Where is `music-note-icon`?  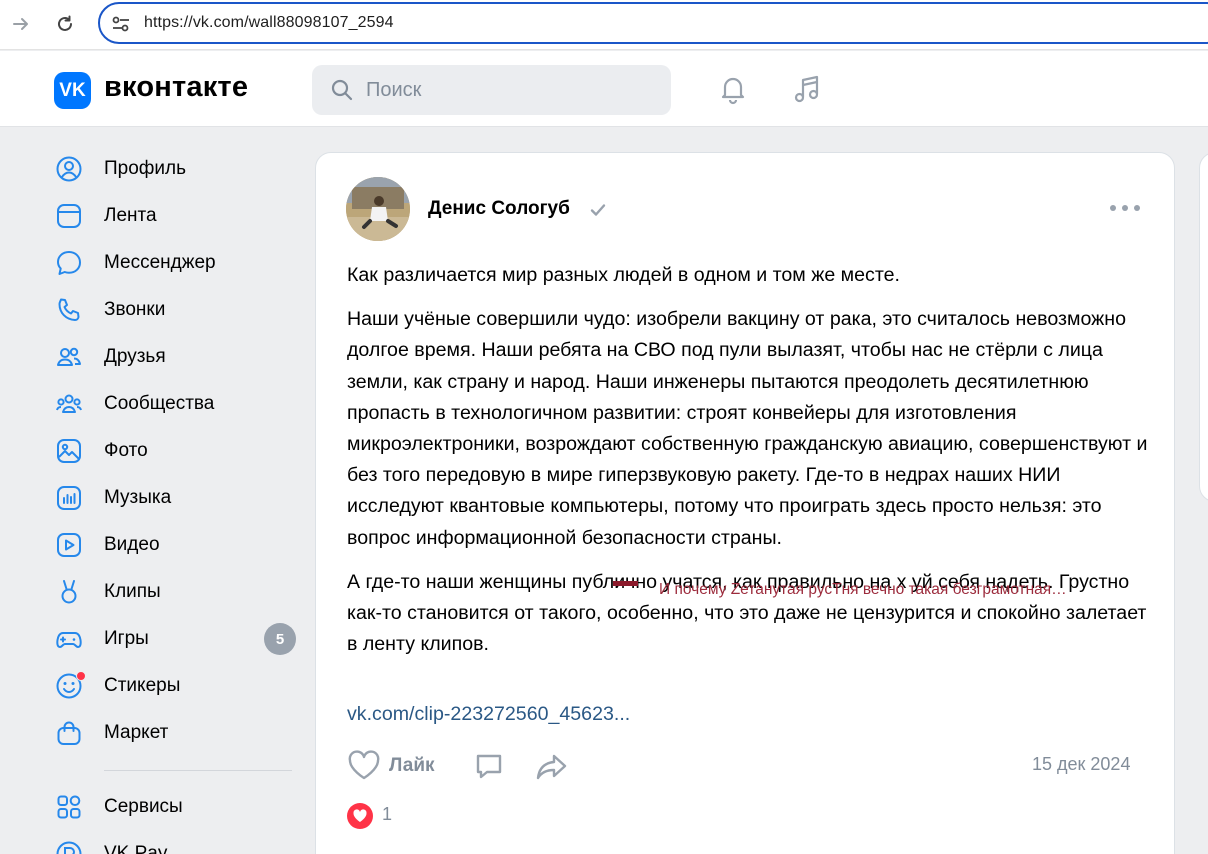
music-note-icon is located at coordinates (806, 89).